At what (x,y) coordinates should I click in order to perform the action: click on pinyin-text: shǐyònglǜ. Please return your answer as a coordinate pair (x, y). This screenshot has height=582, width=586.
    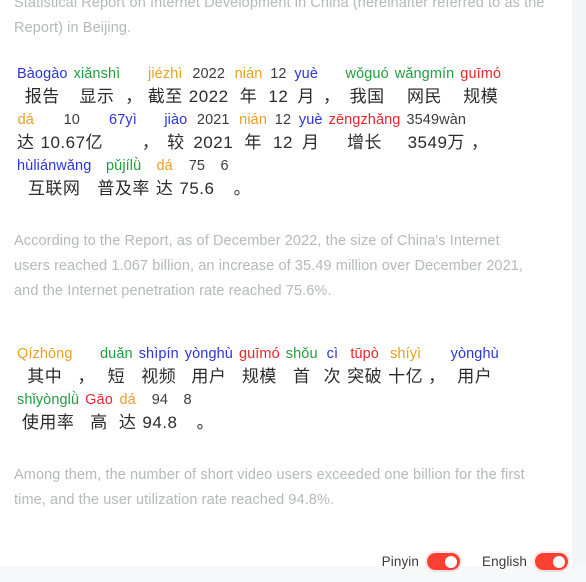
    Looking at the image, I should click on (48, 400).